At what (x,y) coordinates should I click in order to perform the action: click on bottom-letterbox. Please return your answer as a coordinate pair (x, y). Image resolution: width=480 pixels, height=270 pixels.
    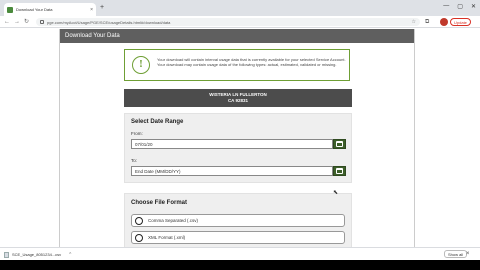
    Looking at the image, I should click on (240, 265).